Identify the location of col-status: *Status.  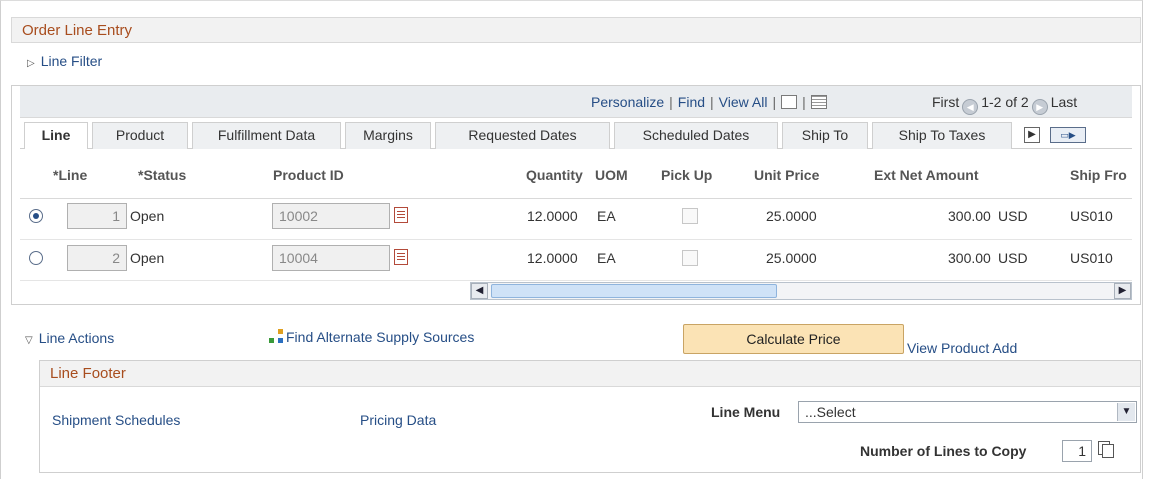
(162, 175).